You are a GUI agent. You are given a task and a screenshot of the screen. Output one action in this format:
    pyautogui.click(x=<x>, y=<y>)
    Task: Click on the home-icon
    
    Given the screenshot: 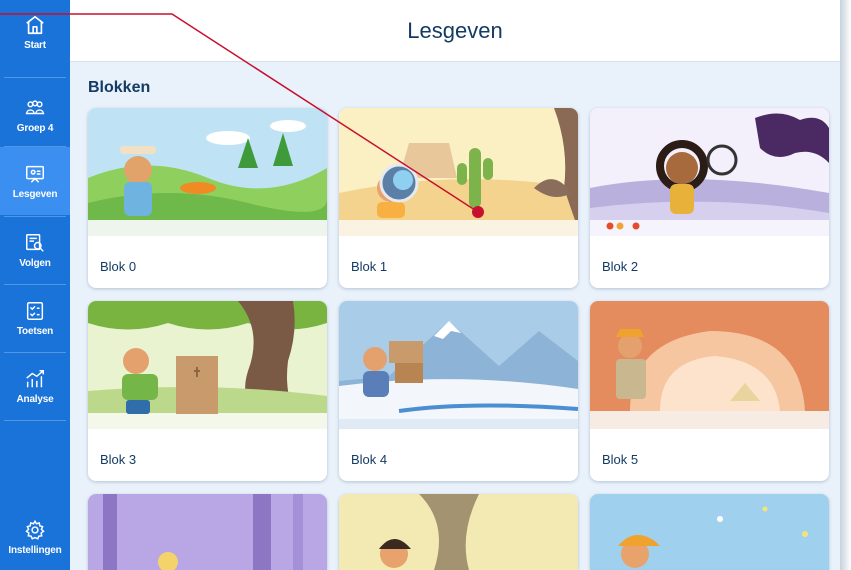 What is the action you would take?
    pyautogui.click(x=35, y=25)
    